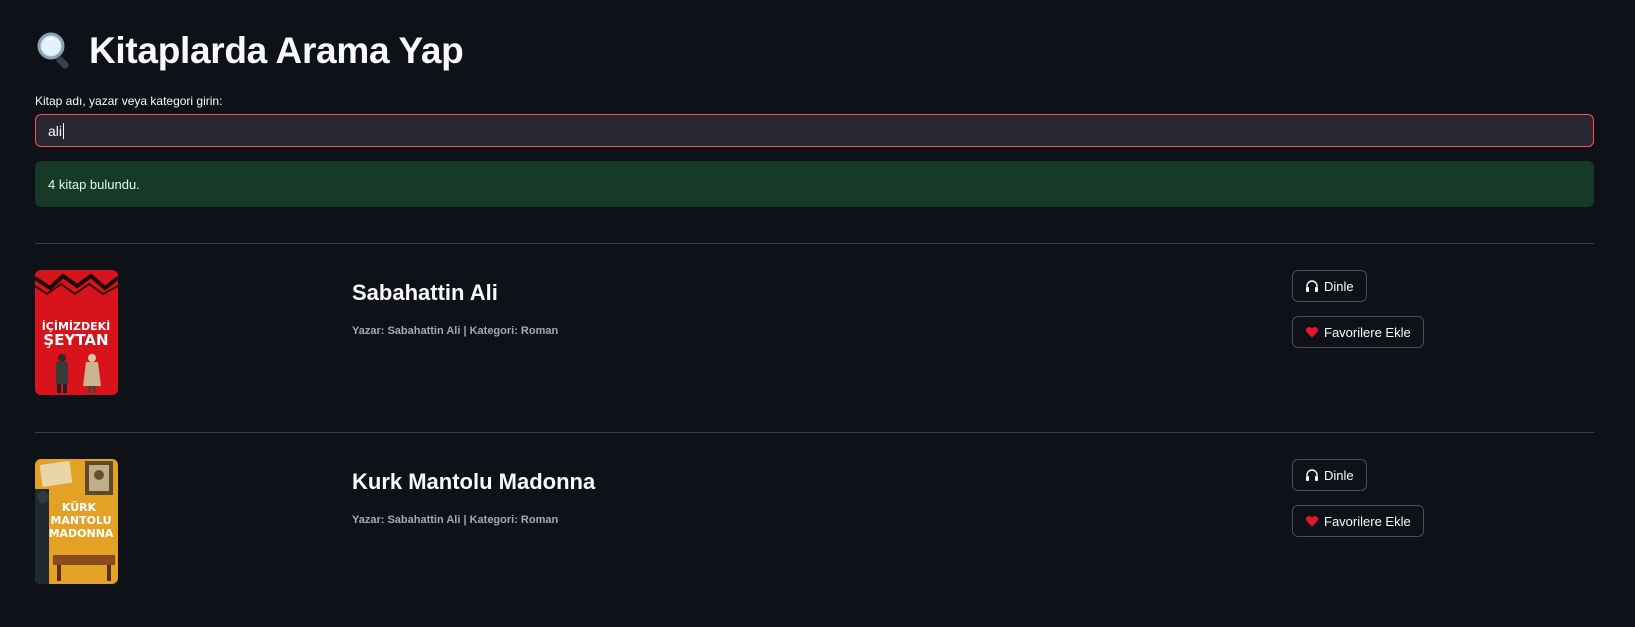  I want to click on page-title-text: Kitaplarda Arama Yap, so click(276, 50).